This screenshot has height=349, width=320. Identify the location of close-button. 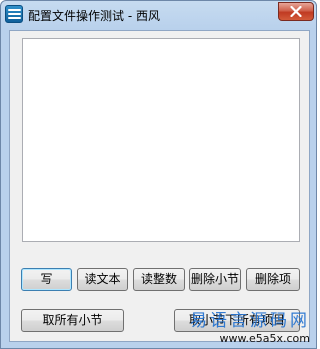
(296, 11).